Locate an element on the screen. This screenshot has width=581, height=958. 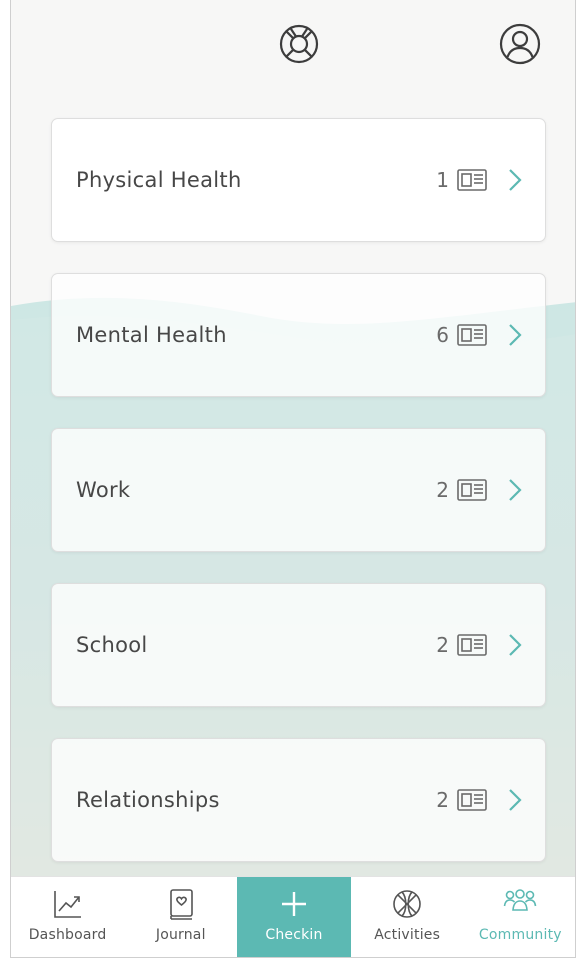
category-card-work: Work 2 is located at coordinates (298, 490).